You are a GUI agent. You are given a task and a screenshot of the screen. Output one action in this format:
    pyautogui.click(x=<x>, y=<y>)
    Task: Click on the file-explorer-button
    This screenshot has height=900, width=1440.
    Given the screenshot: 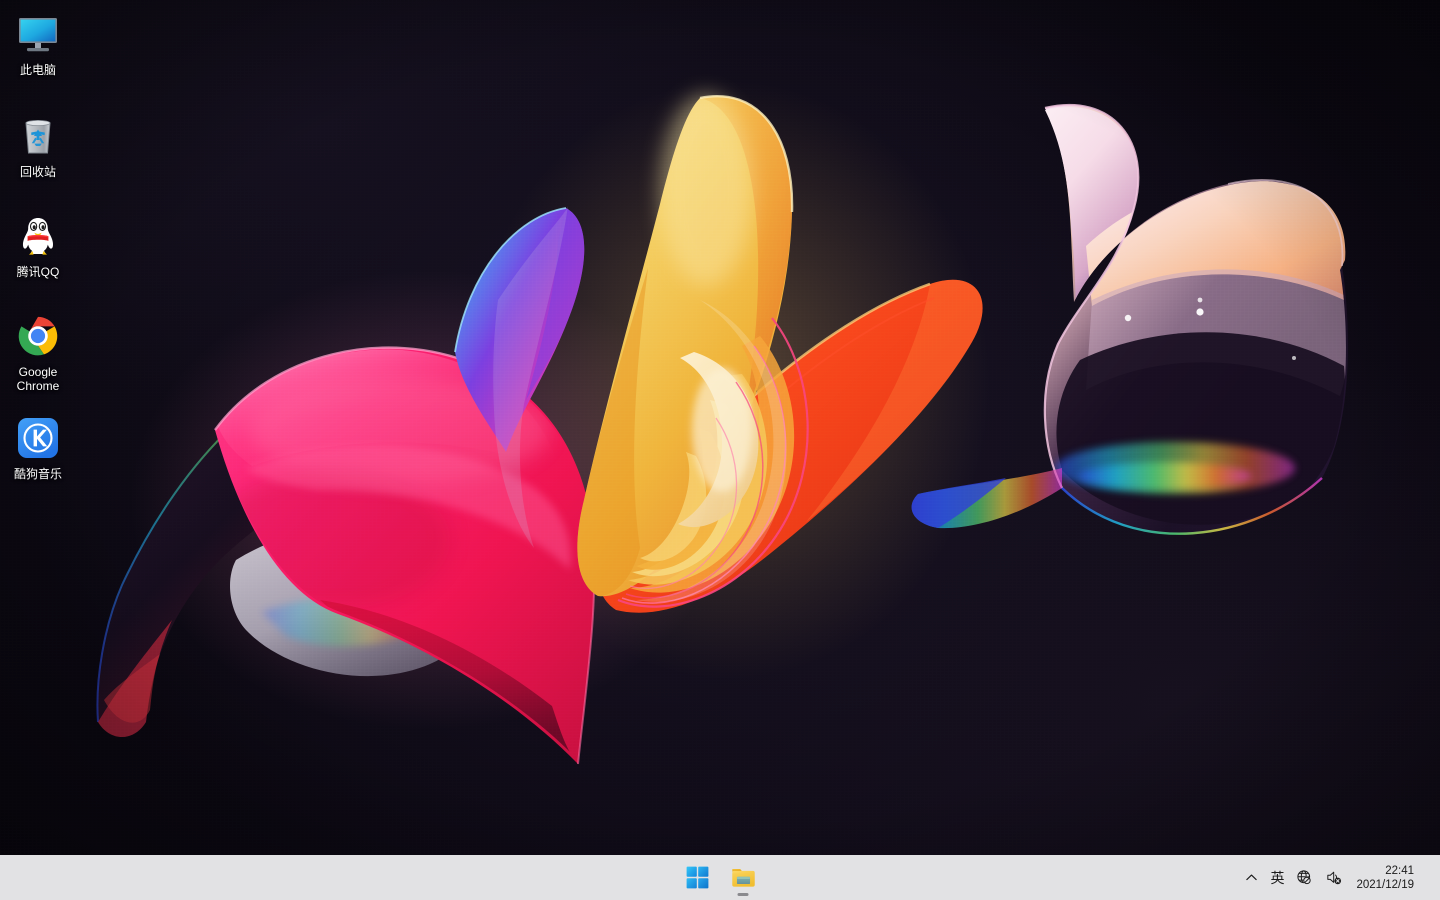 What is the action you would take?
    pyautogui.click(x=743, y=878)
    